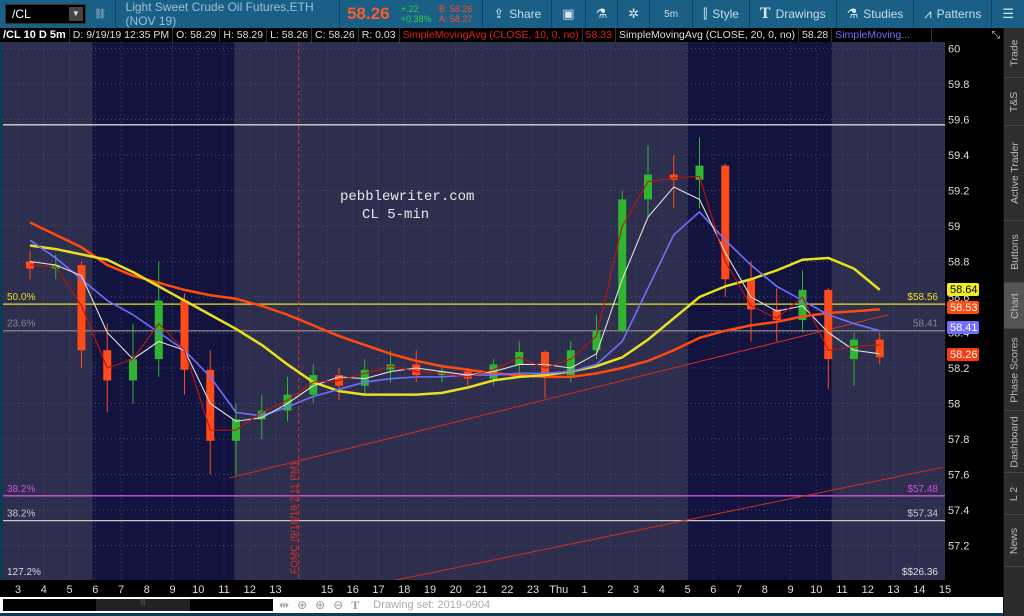  What do you see at coordinates (295, 518) in the screenshot?
I see `event-line-label: FOMC (9/18/19 2:11 PM)` at bounding box center [295, 518].